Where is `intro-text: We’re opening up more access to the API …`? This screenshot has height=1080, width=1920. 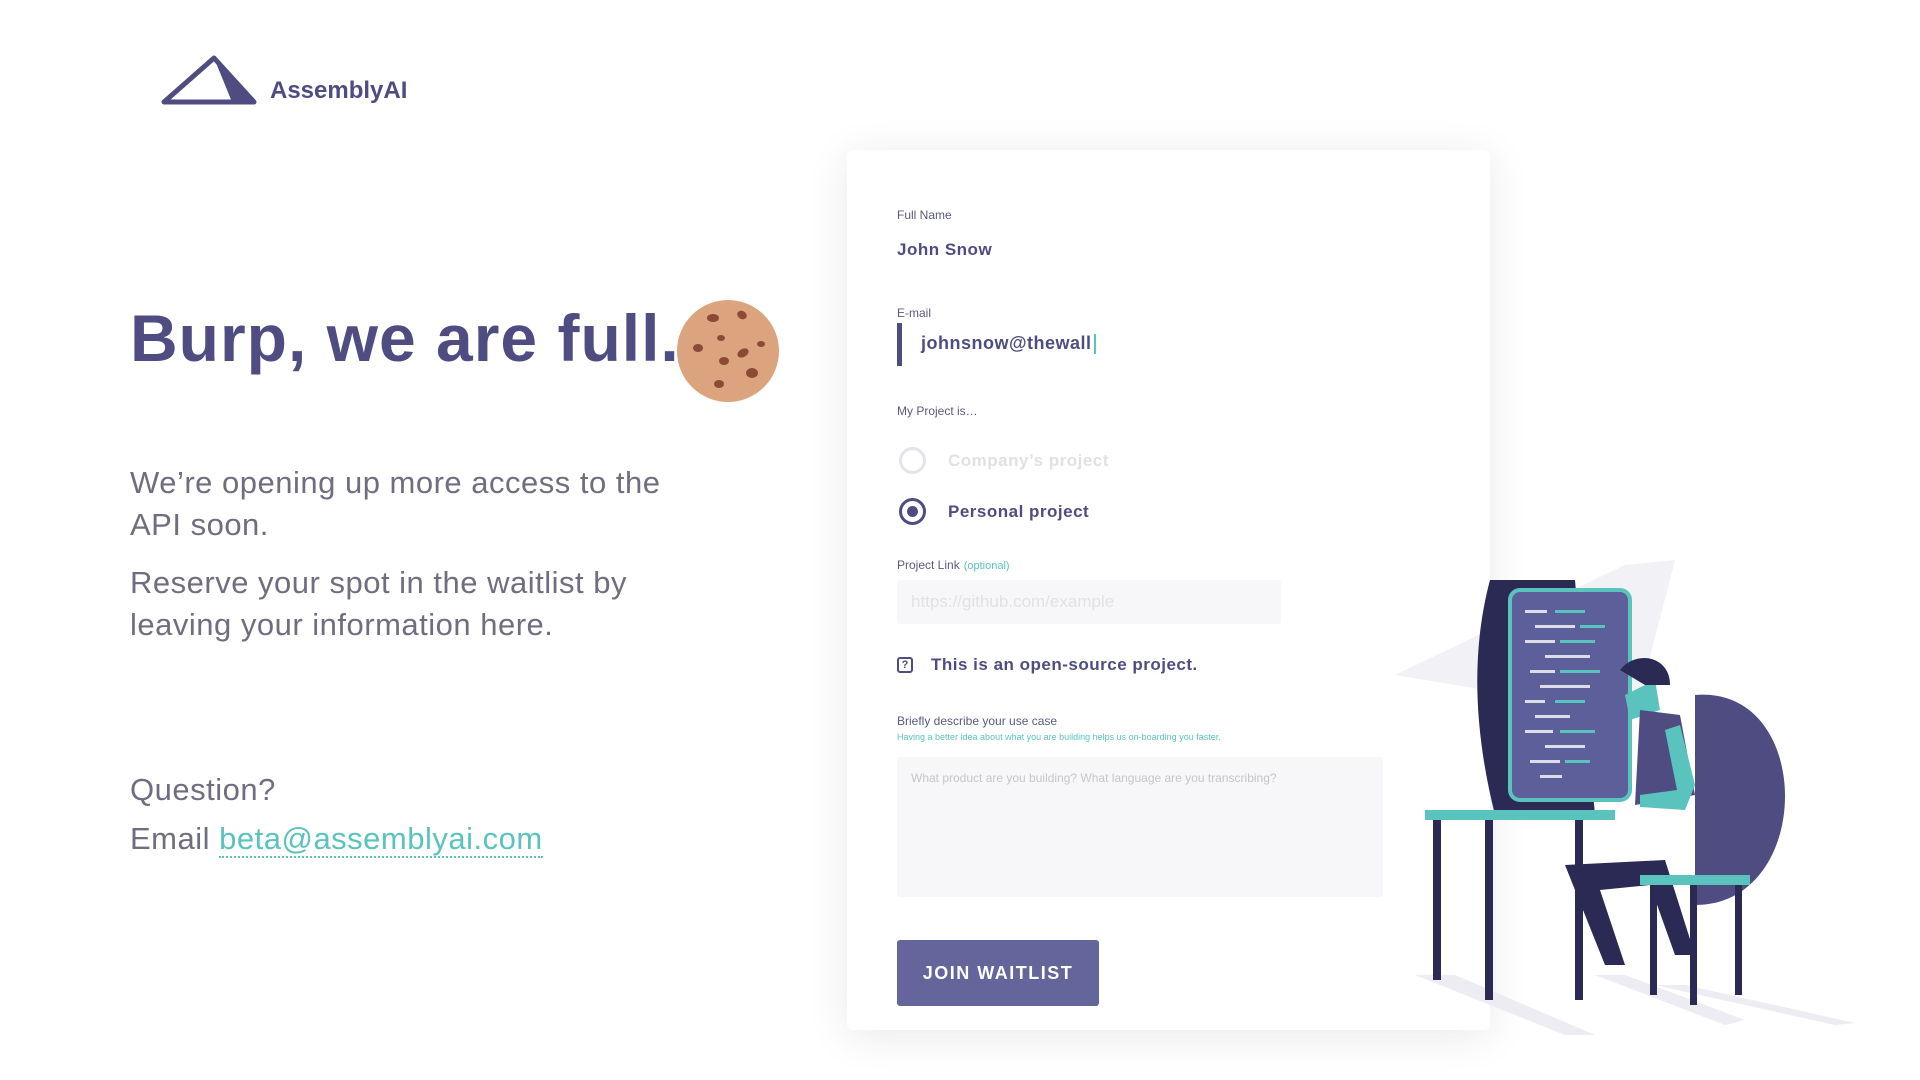
intro-text: We’re opening up more access to the API … is located at coordinates (410, 562).